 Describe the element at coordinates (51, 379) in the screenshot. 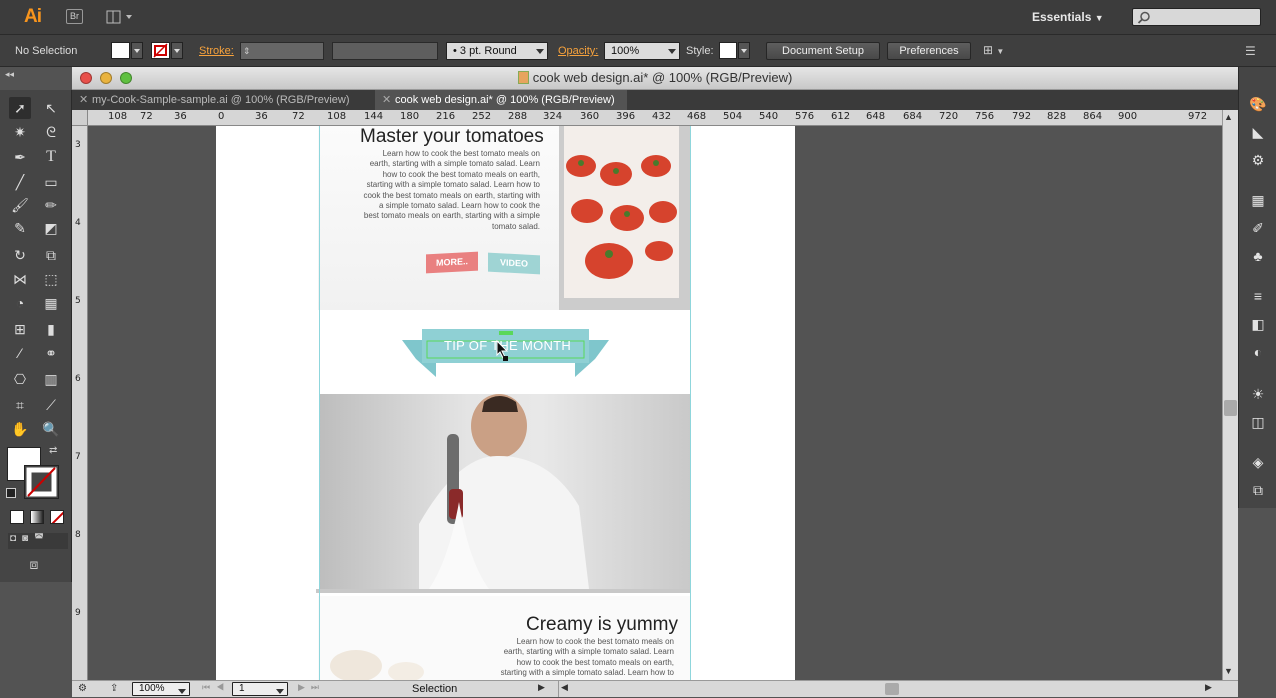

I see `column-graph-tool-icon: ▥` at that location.